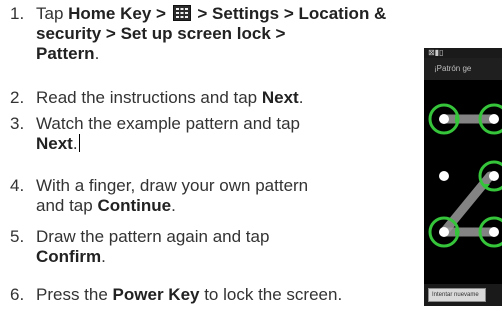  I want to click on step-text: Watch the example pattern and tap, so click(168, 123).